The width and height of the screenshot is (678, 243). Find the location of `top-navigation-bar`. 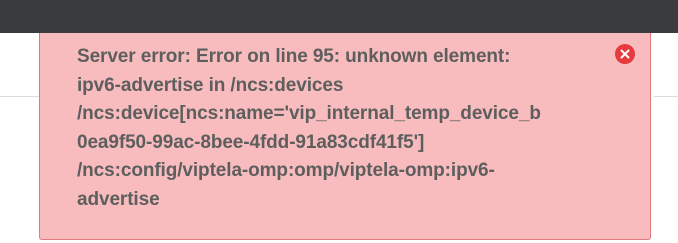

top-navigation-bar is located at coordinates (339, 16).